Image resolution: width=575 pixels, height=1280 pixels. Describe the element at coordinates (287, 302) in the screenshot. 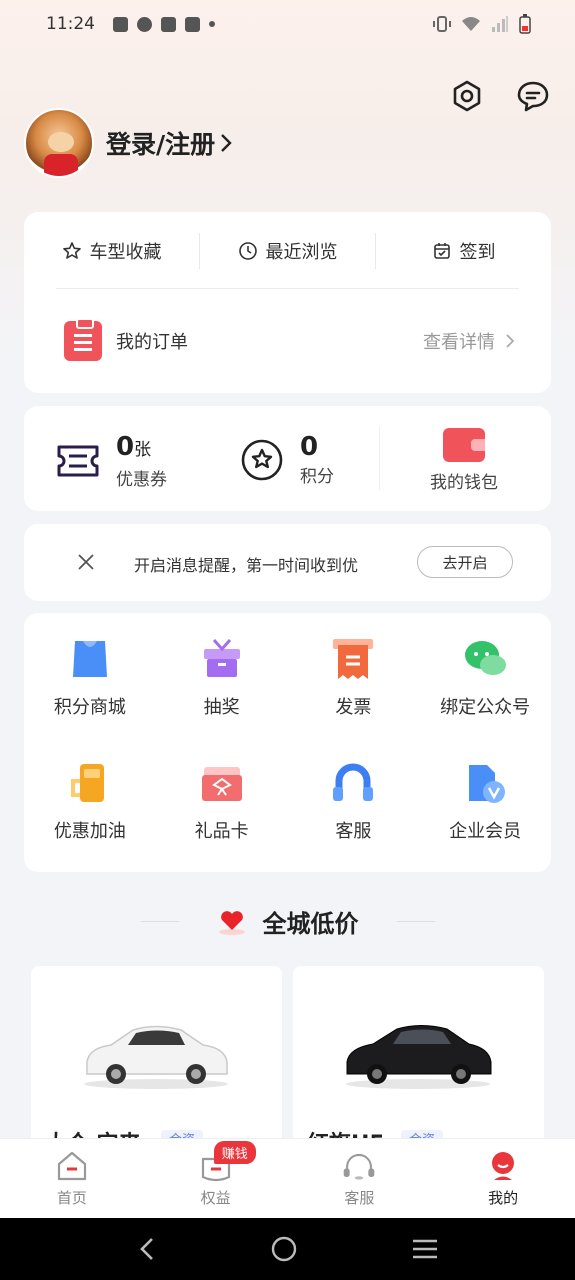

I see `quick-links-card: 车型收藏 最近浏览 签到 我的订单 查看详情` at that location.